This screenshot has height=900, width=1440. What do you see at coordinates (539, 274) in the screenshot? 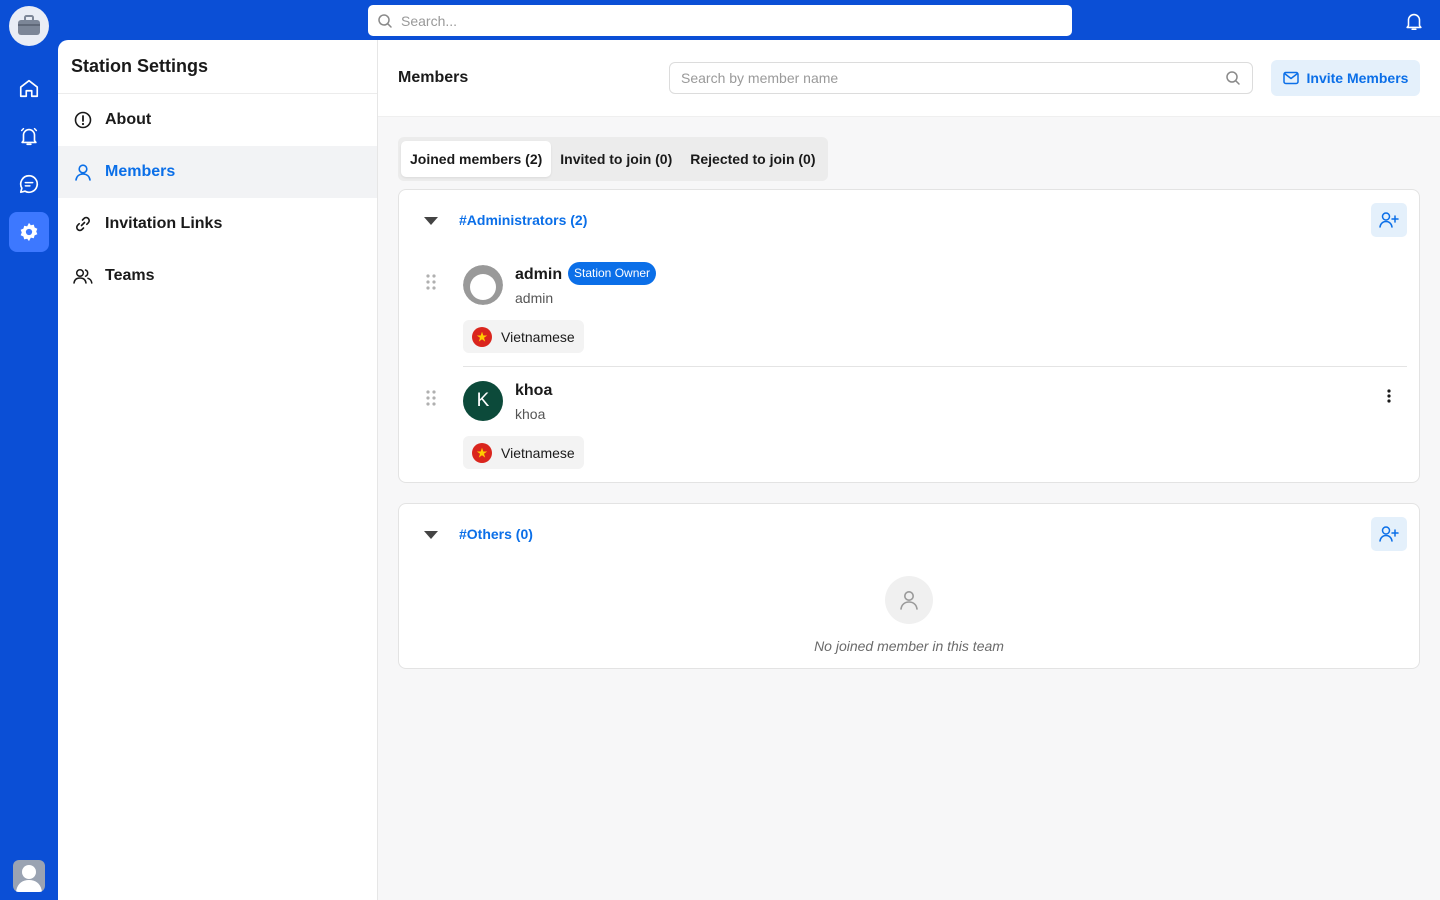
I see `member-name: admin` at bounding box center [539, 274].